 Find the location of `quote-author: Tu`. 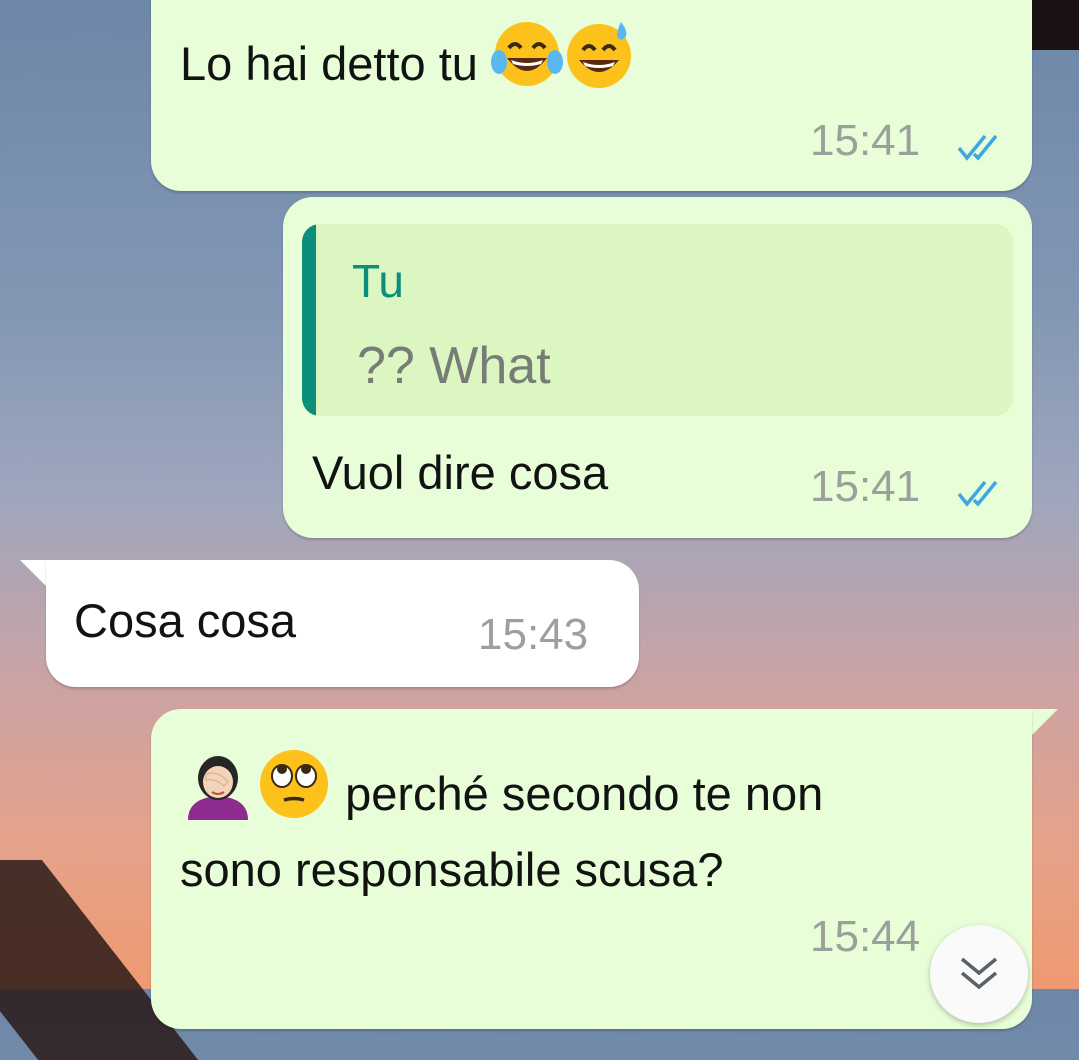

quote-author: Tu is located at coordinates (378, 281).